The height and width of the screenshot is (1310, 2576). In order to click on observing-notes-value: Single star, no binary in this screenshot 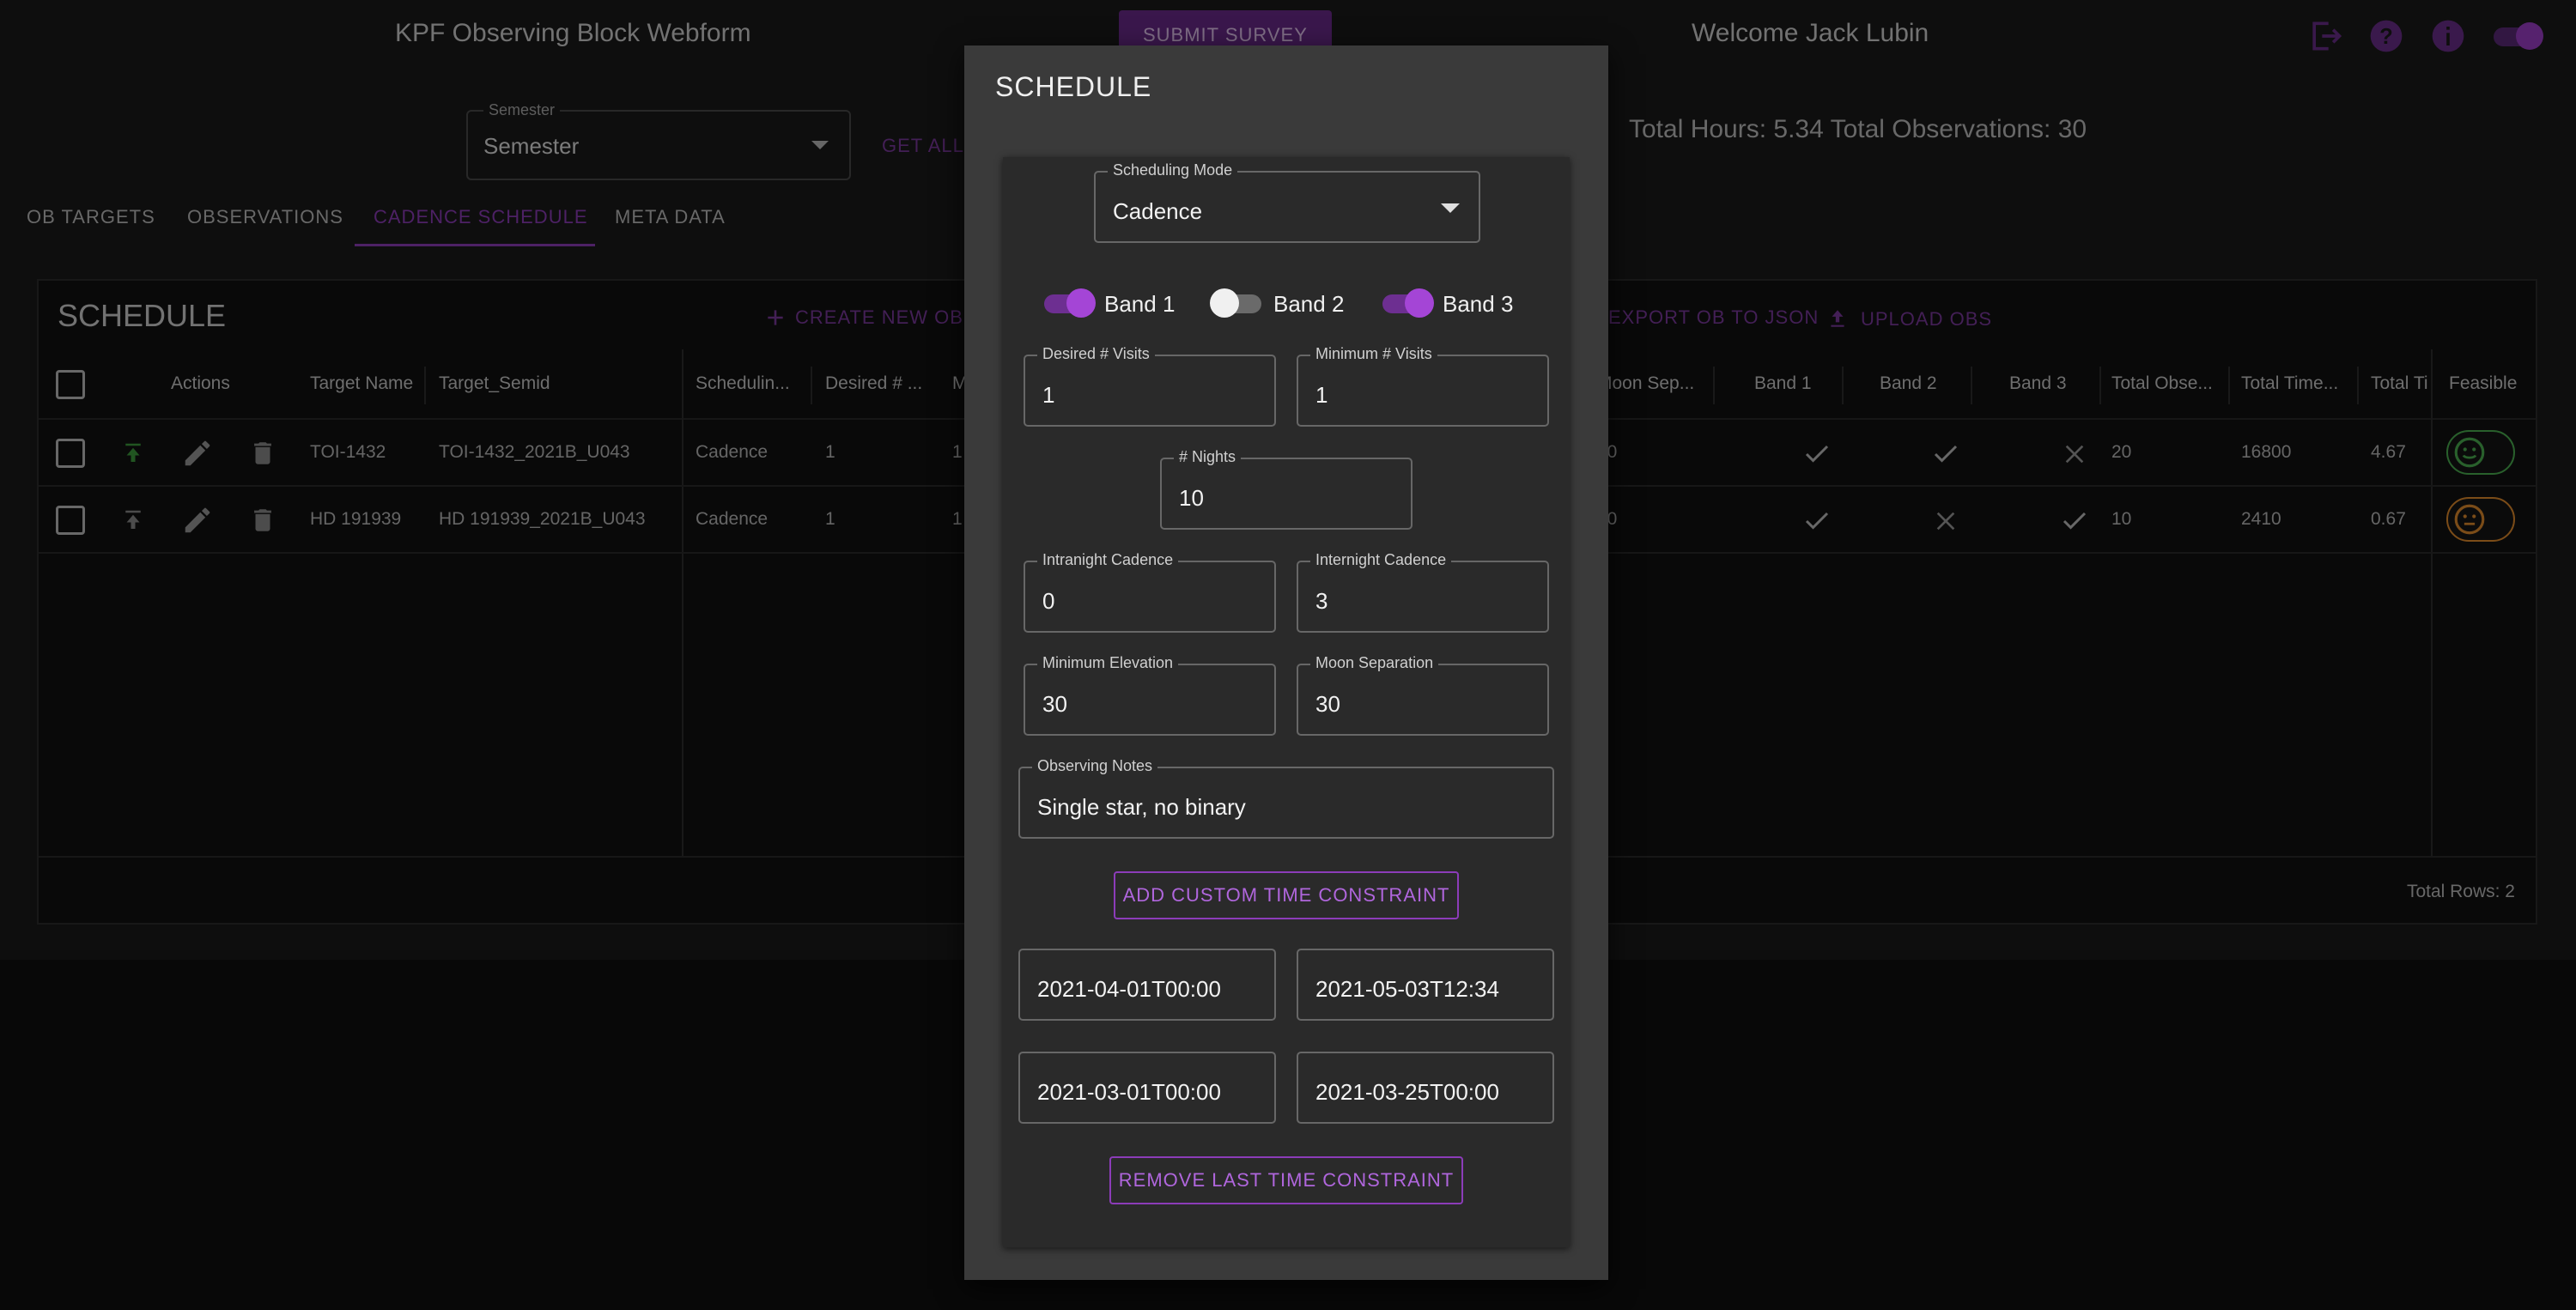, I will do `click(1141, 807)`.